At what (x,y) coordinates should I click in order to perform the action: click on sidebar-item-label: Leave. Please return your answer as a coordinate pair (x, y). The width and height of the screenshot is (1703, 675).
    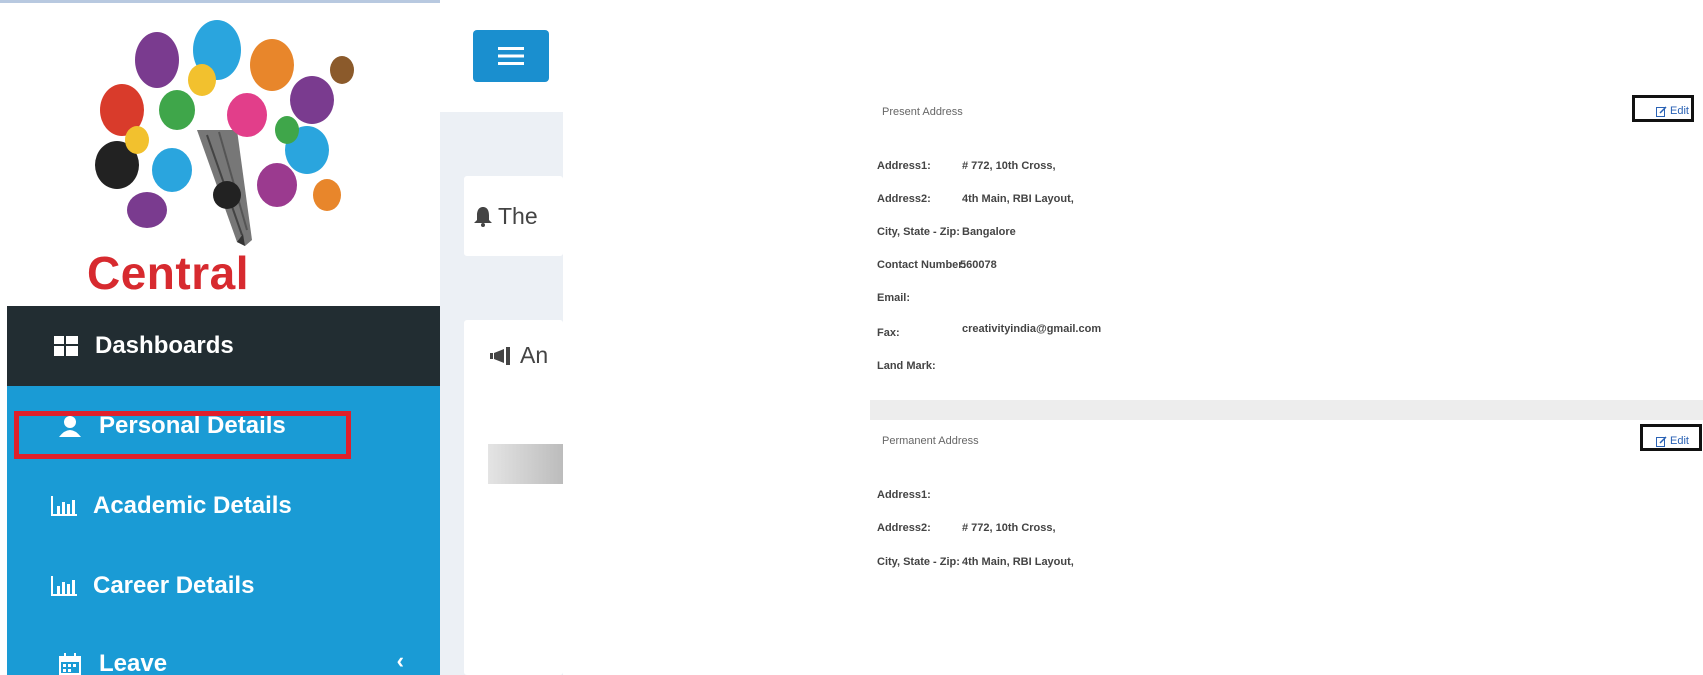
    Looking at the image, I should click on (133, 662).